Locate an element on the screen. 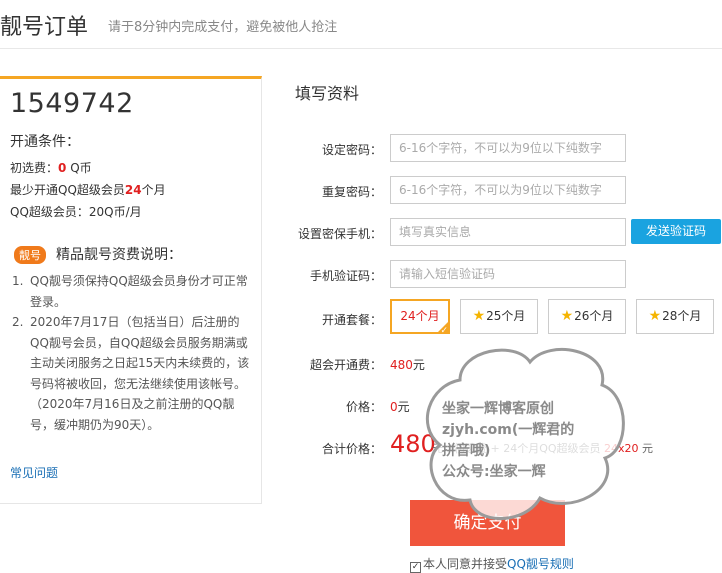 This screenshot has height=573, width=722. sms-code-label: 手机验证码： is located at coordinates (345, 276).